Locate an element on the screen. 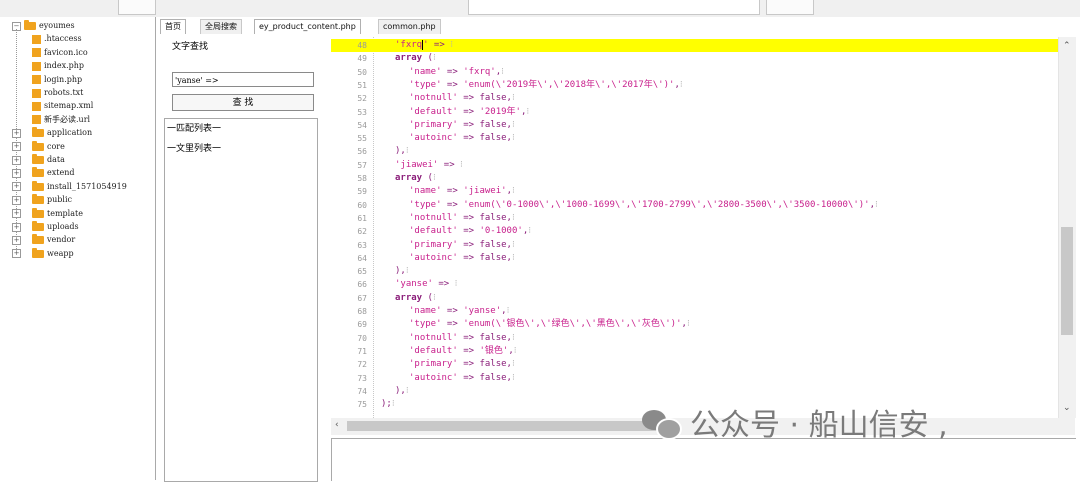 Image resolution: width=1080 pixels, height=482 pixels. tree-file: sitemap.xml is located at coordinates (62, 105).